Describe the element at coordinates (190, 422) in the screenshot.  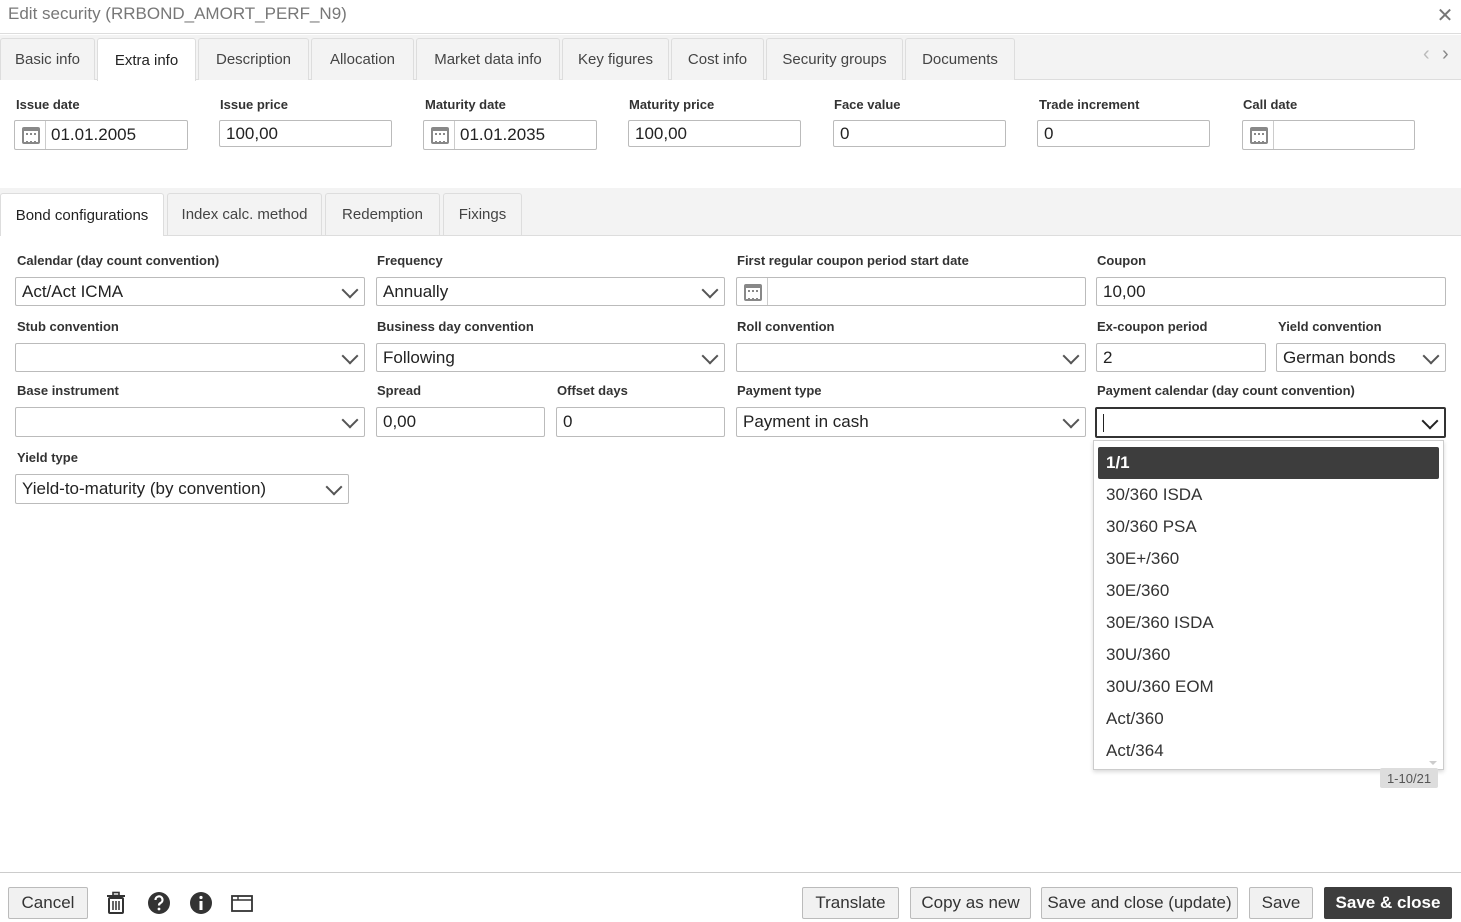
I see `base-instrument-select` at that location.